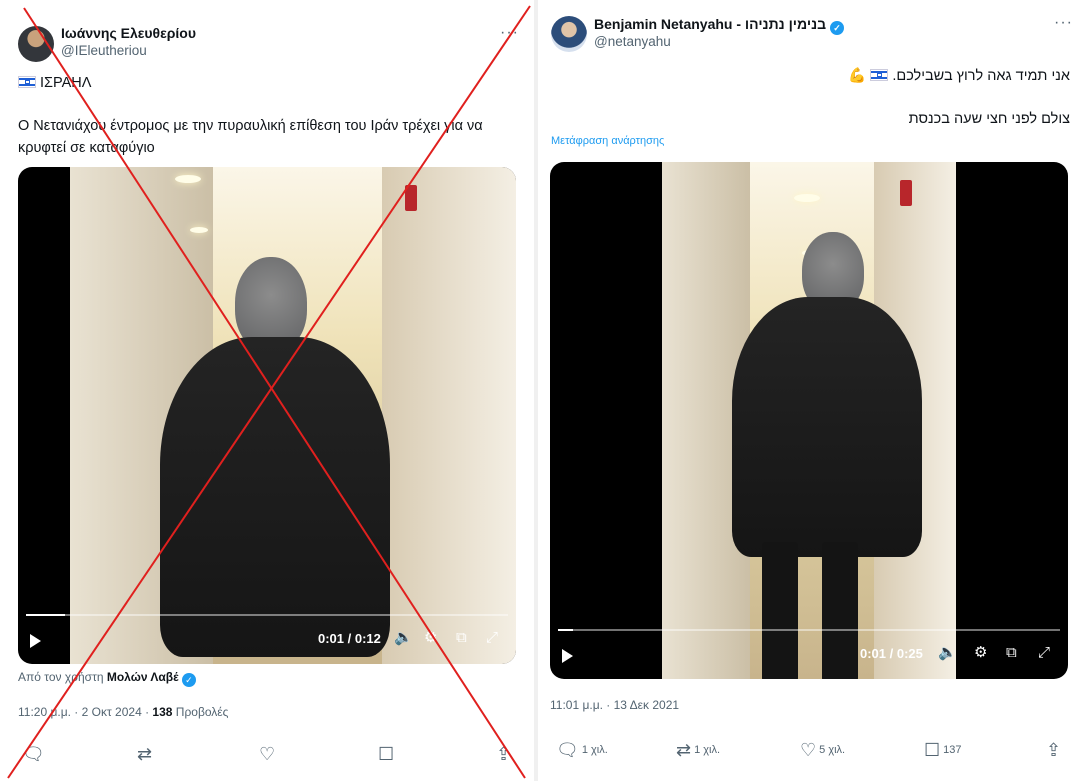  What do you see at coordinates (83, 712) in the screenshot?
I see `post-timestamp: 11:20 μ.μ. · 2 Οκτ 2024 ·` at bounding box center [83, 712].